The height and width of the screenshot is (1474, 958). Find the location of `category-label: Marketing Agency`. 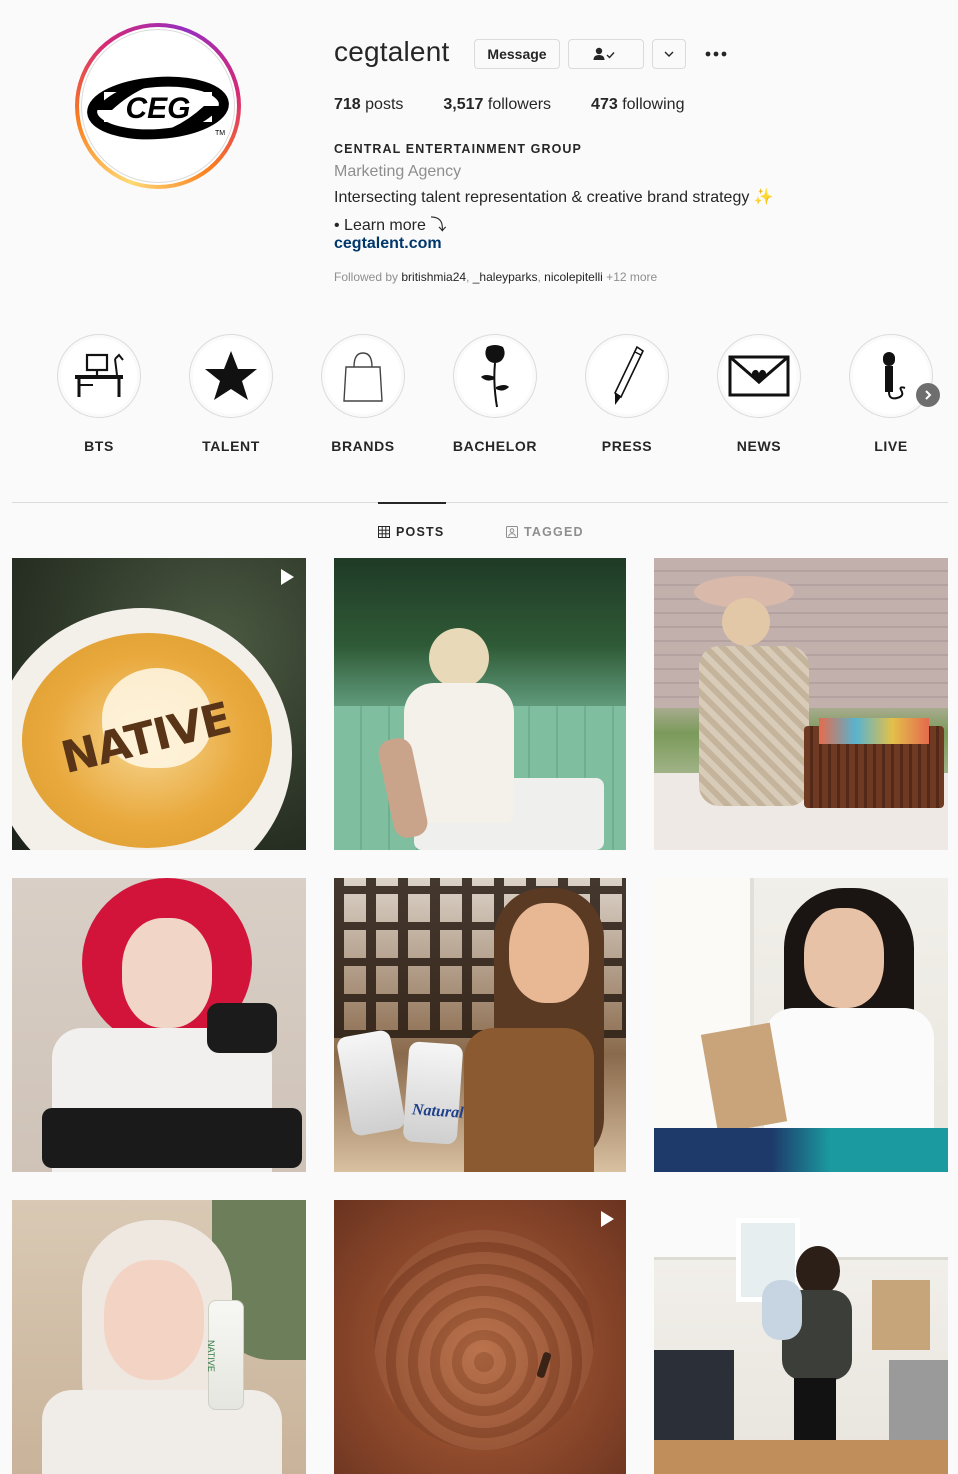

category-label: Marketing Agency is located at coordinates (398, 171).